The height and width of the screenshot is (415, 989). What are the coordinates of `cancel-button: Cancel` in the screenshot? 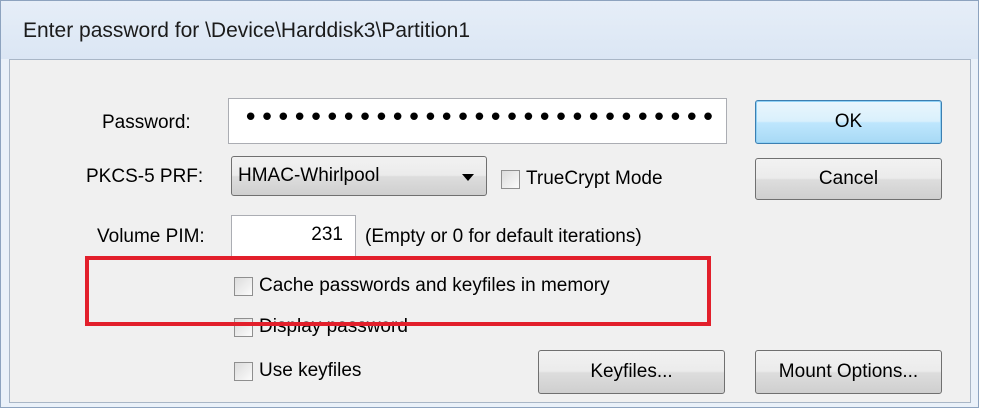 It's located at (848, 179).